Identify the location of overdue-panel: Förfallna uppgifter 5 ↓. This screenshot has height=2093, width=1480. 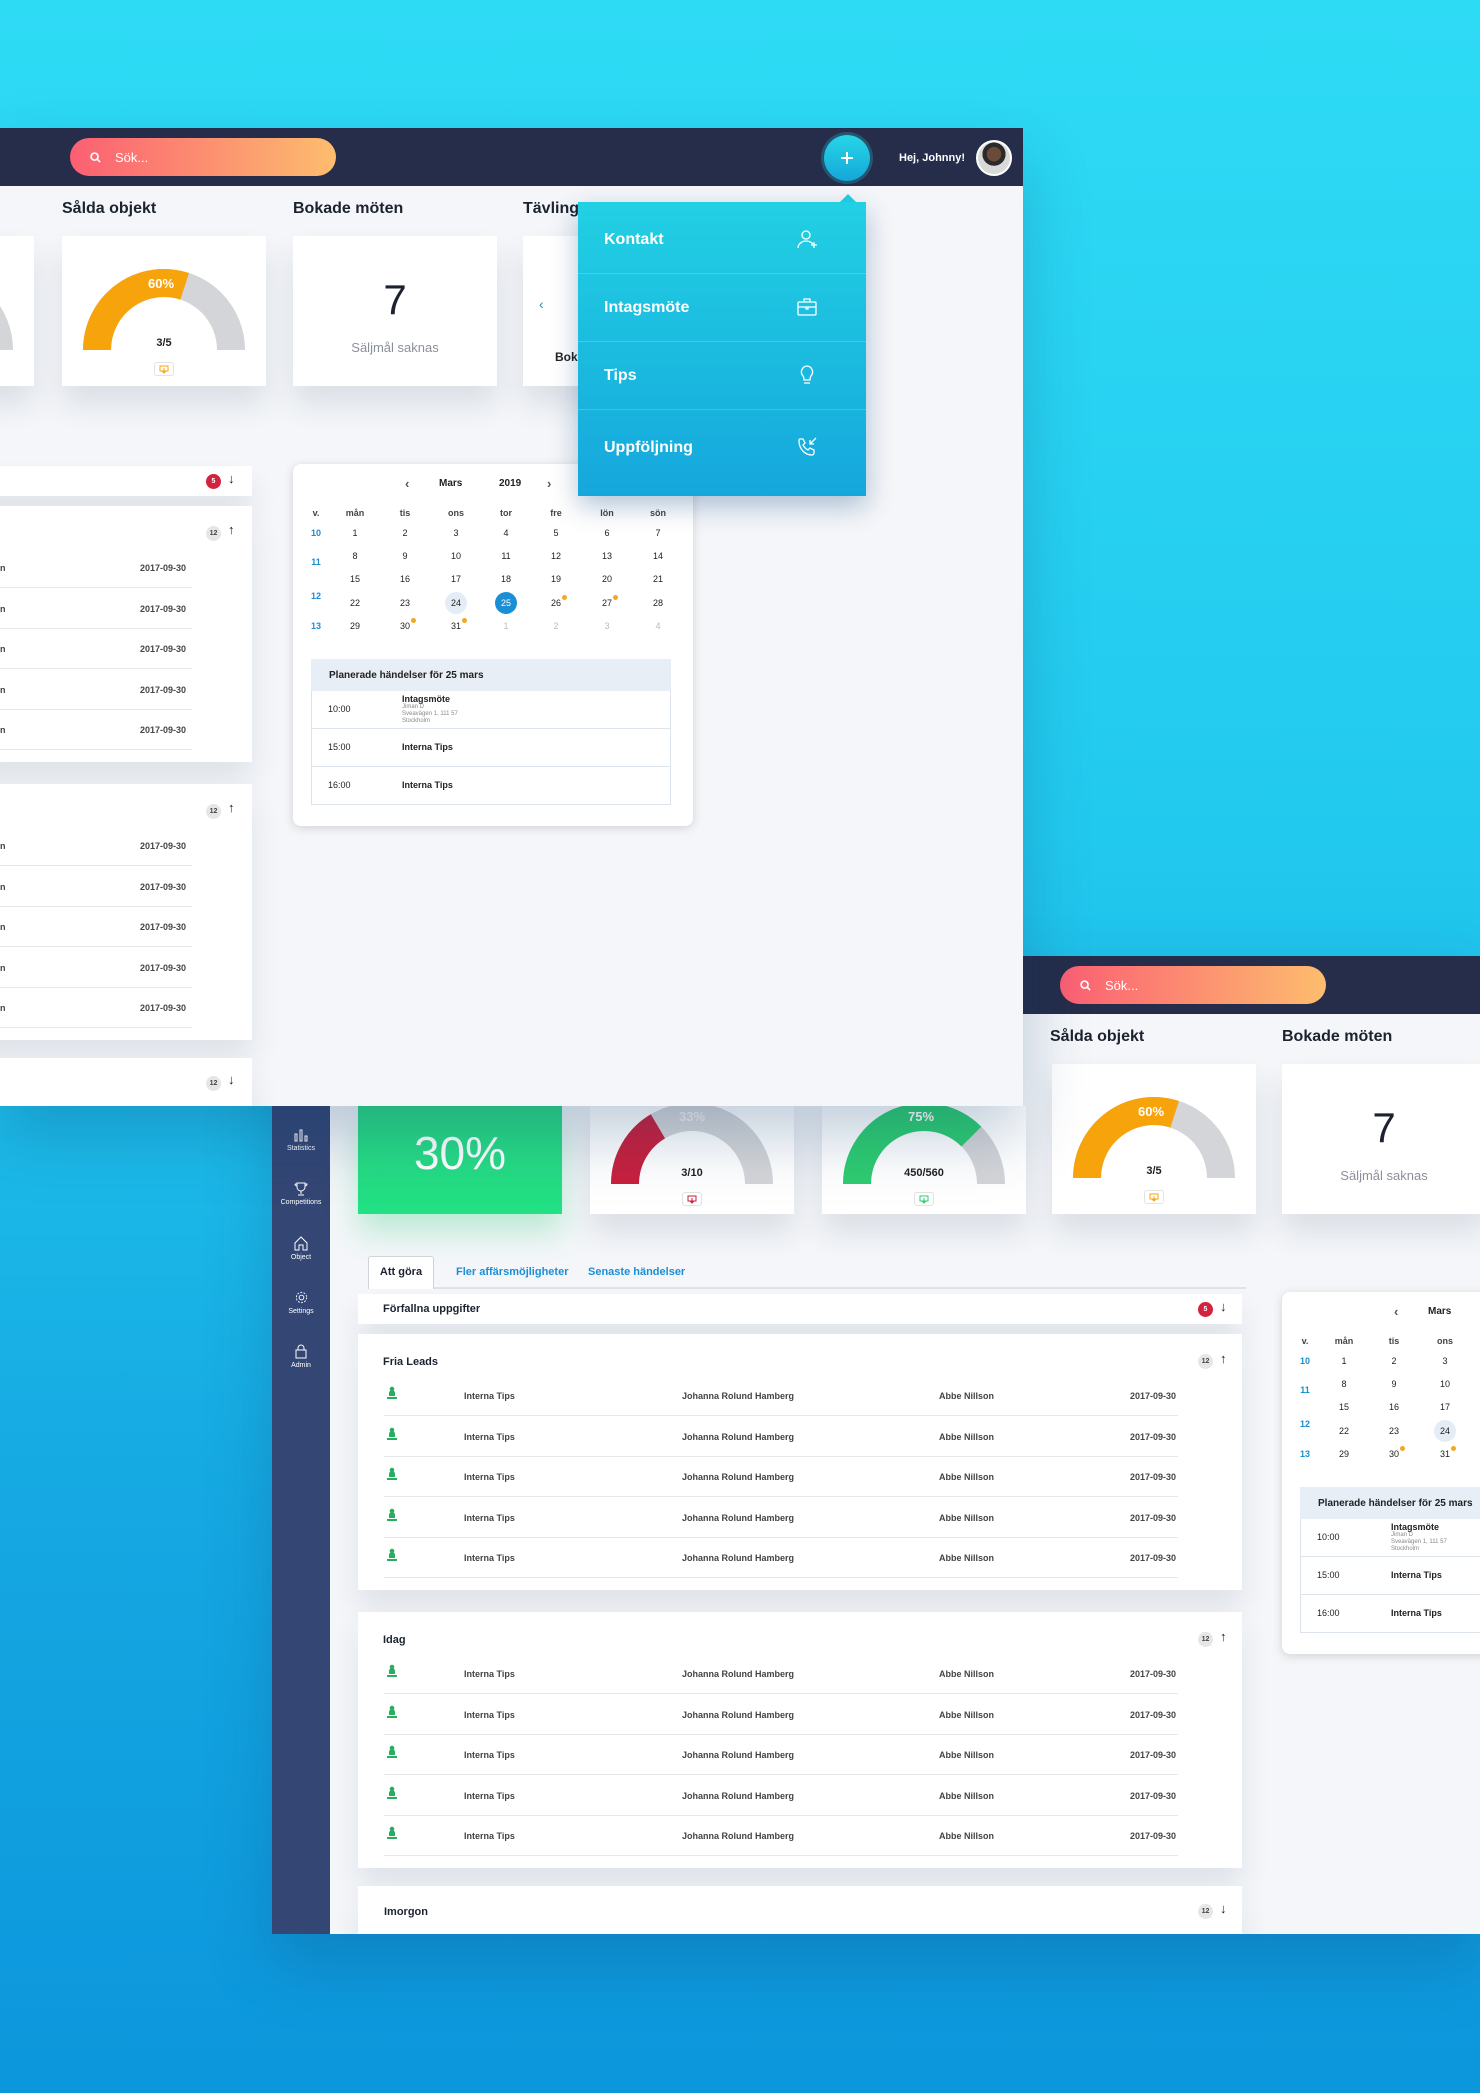
(800, 1309).